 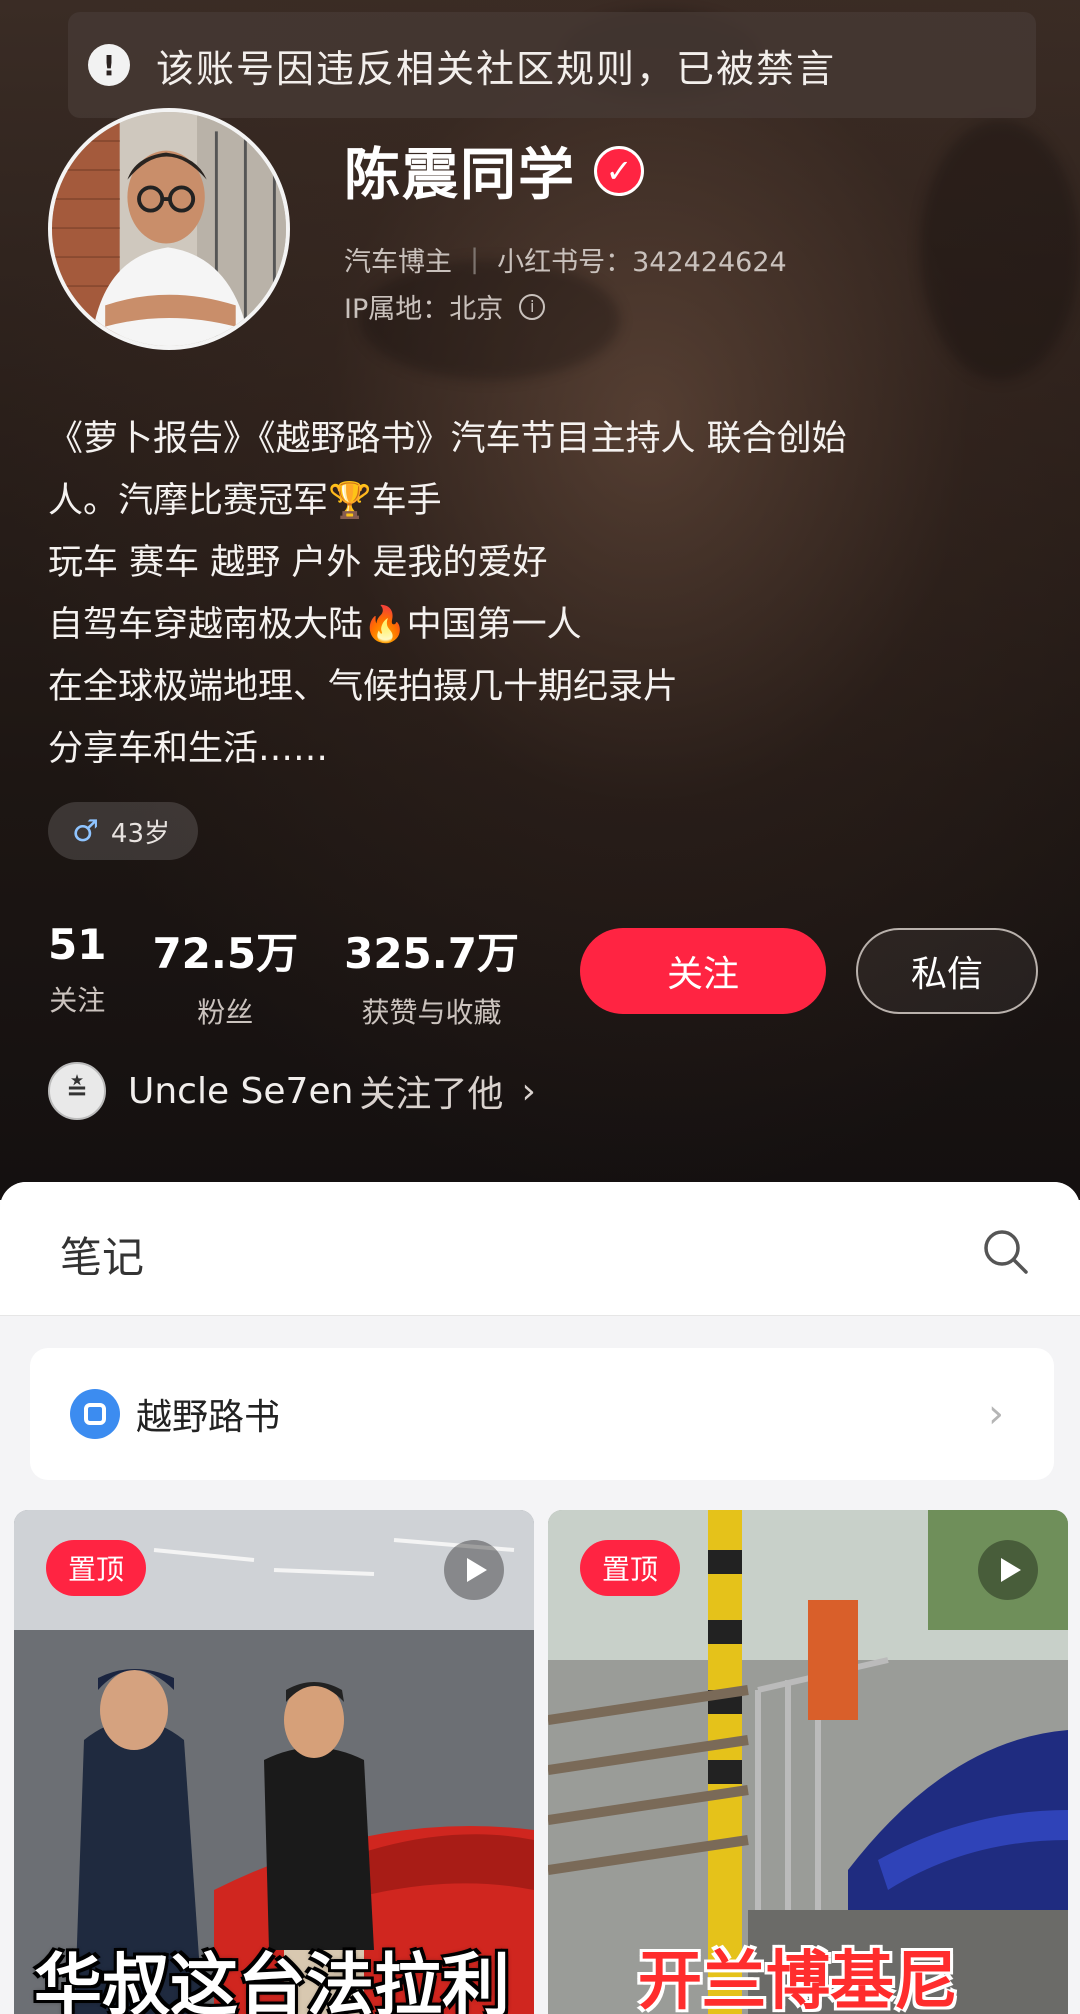 I want to click on bio-line: 人。汽摩比赛冠军🏆车手, so click(x=543, y=501).